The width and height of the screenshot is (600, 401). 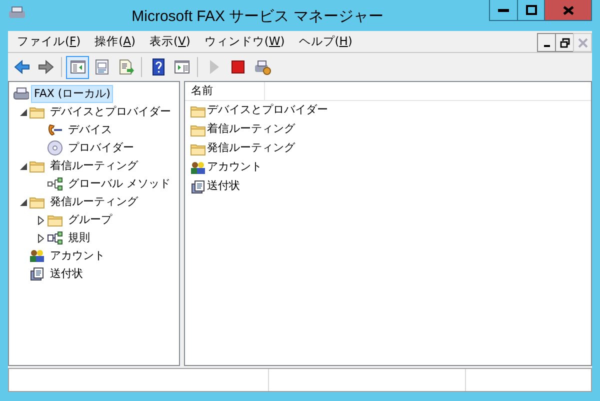 I want to click on tree-item: グローバル メソッド, so click(x=119, y=184).